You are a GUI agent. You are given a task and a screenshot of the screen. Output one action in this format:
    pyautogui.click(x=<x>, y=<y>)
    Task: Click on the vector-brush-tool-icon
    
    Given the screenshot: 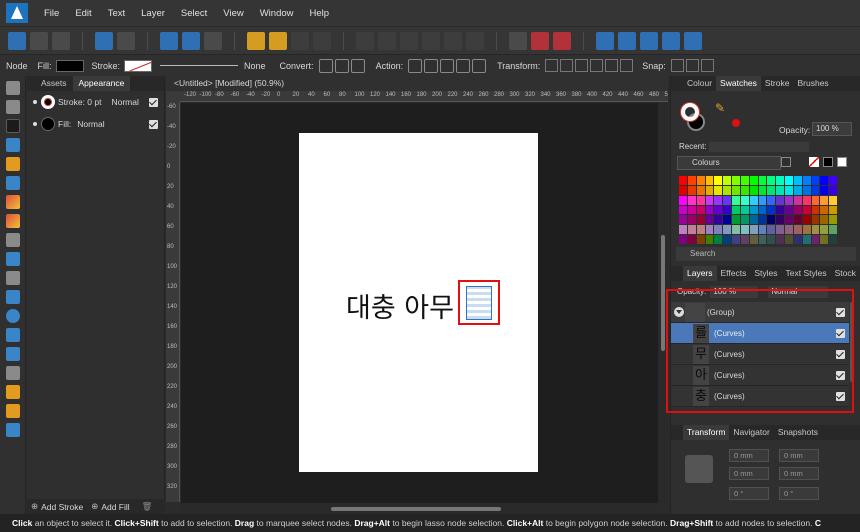 What is the action you would take?
    pyautogui.click(x=12, y=202)
    